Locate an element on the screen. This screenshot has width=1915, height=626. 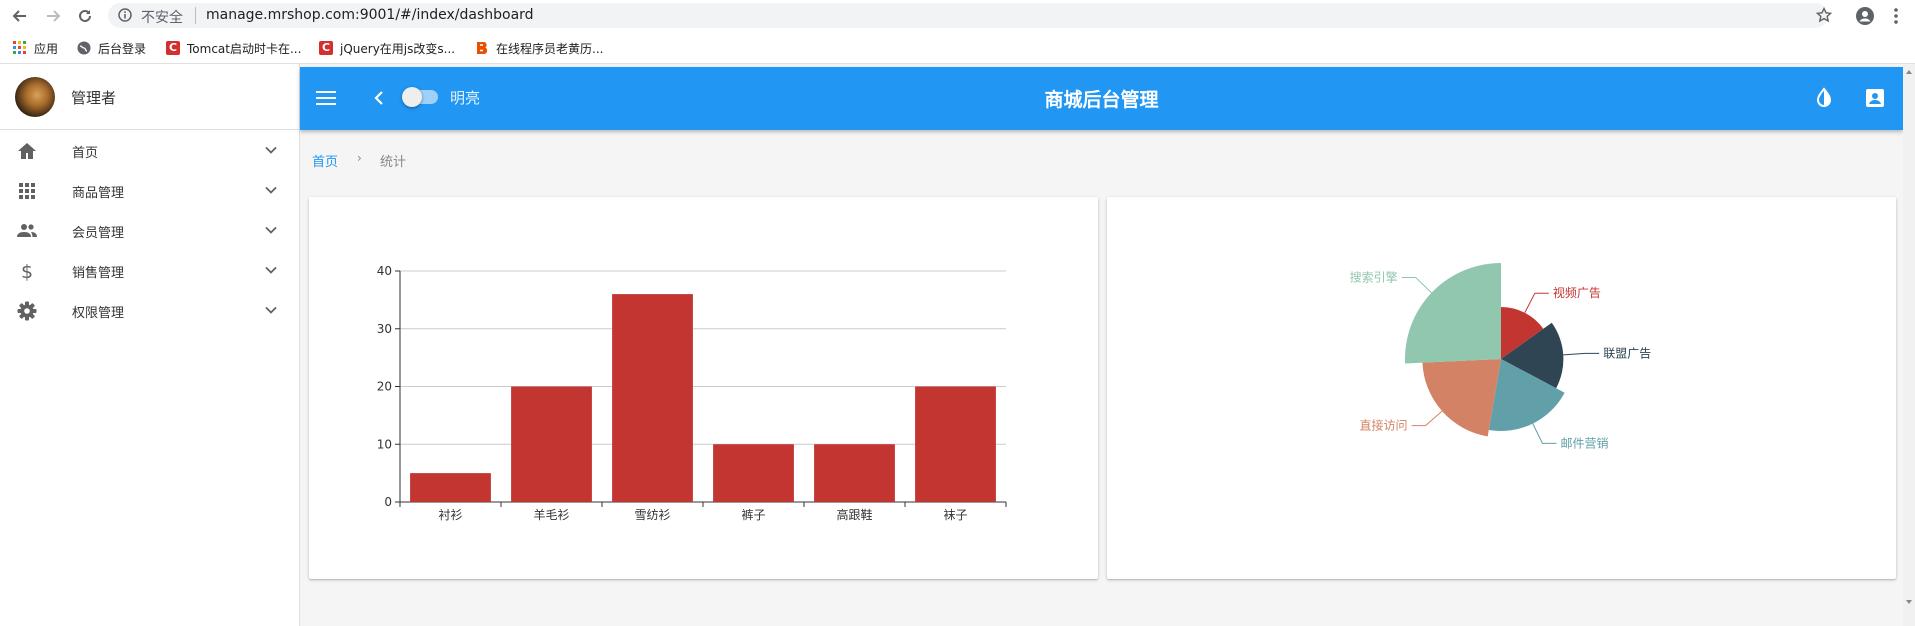
home-icon is located at coordinates (27, 151).